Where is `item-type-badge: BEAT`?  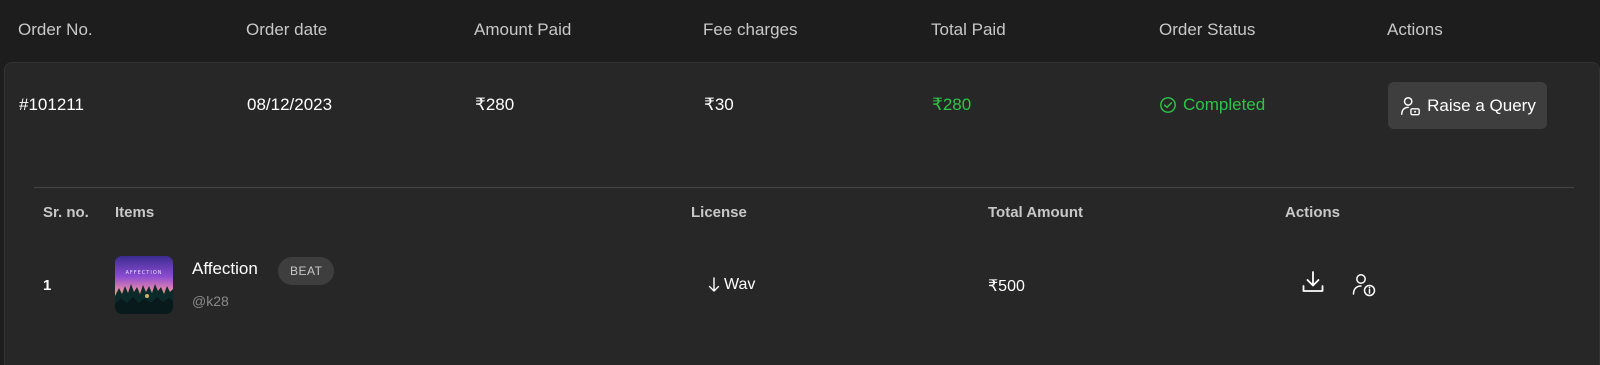
item-type-badge: BEAT is located at coordinates (306, 271).